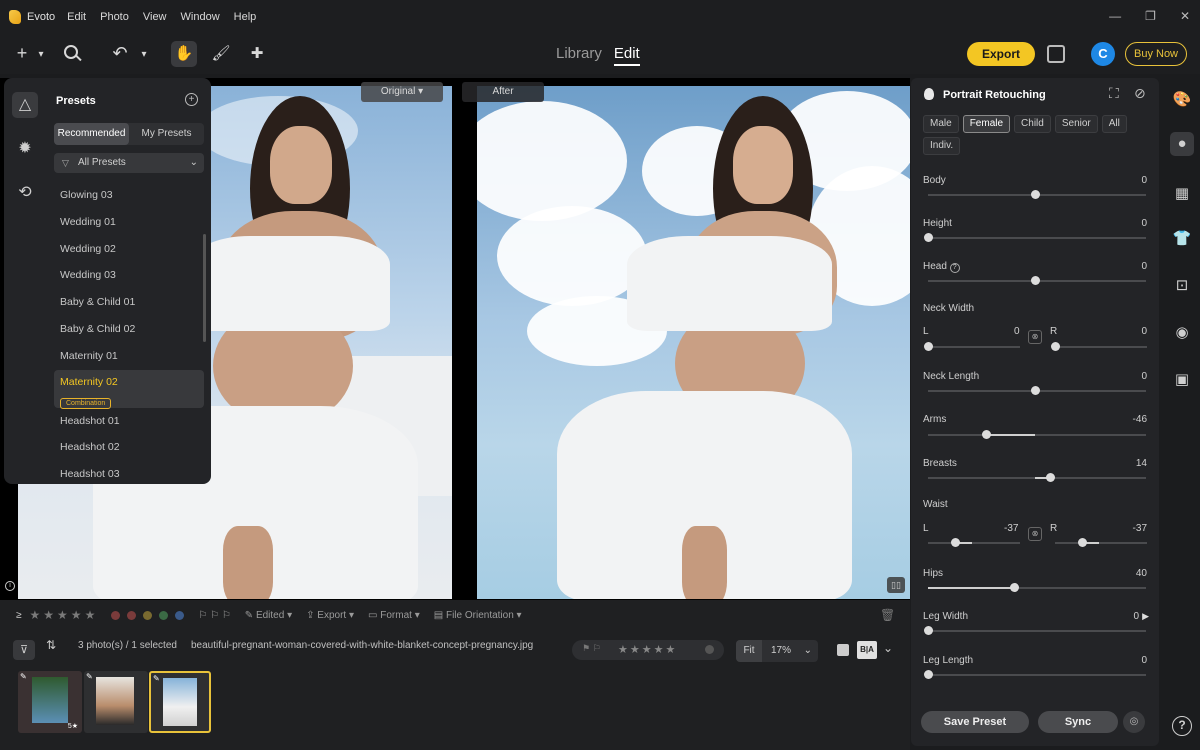 Image resolution: width=1200 pixels, height=750 pixels. I want to click on filter-icon: ⊽, so click(24, 650).